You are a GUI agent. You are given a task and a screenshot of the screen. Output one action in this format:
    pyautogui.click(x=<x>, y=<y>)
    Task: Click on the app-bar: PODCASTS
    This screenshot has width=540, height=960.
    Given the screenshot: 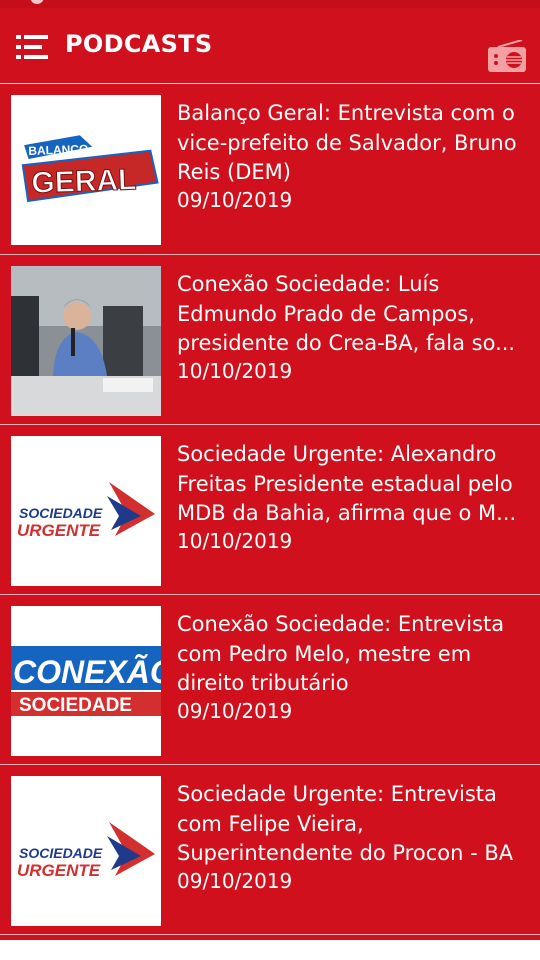 What is the action you would take?
    pyautogui.click(x=270, y=46)
    